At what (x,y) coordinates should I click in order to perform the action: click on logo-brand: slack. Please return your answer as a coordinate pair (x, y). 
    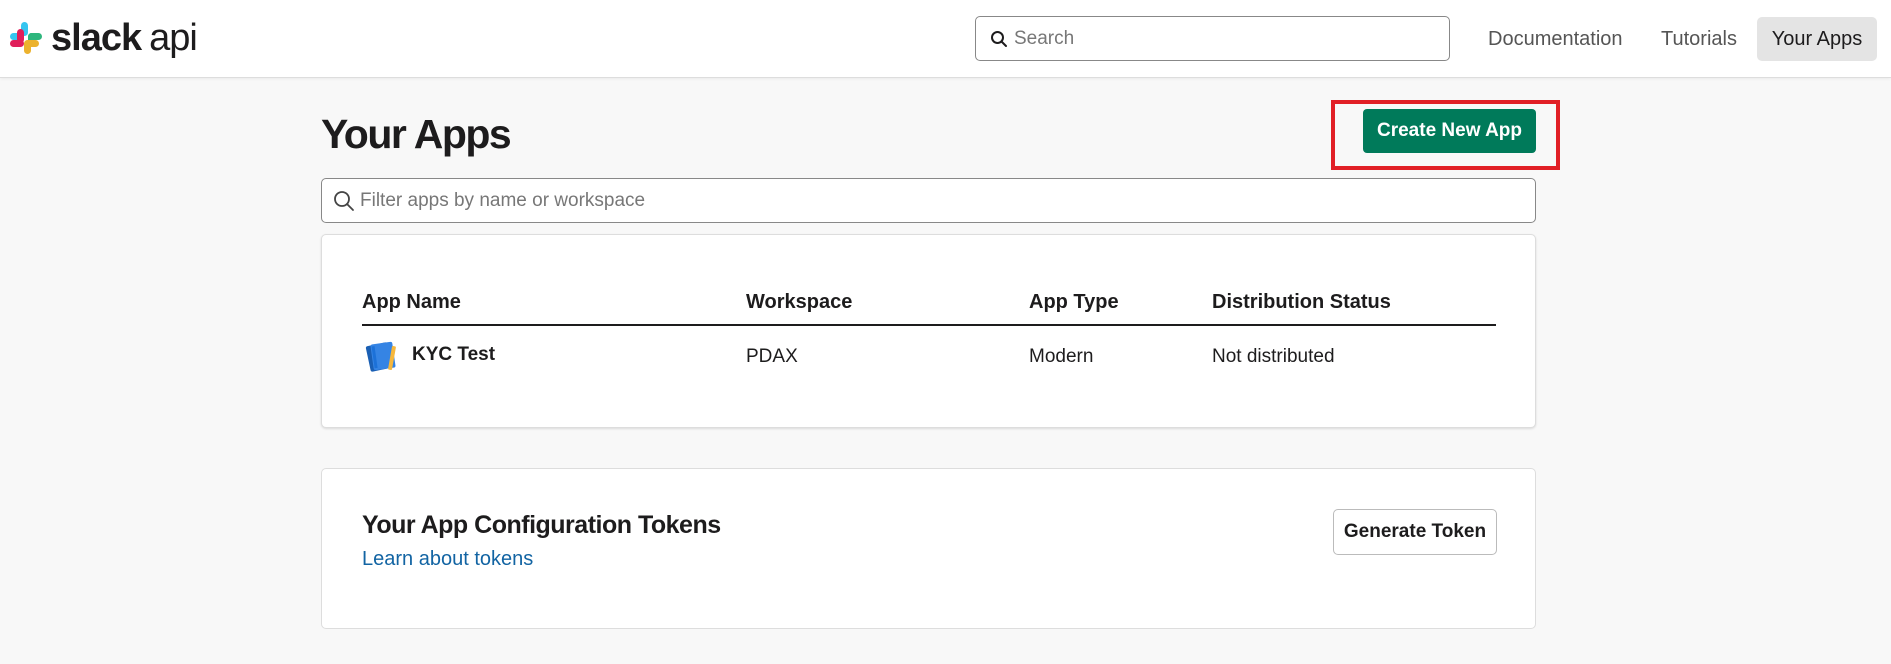
    Looking at the image, I should click on (96, 38).